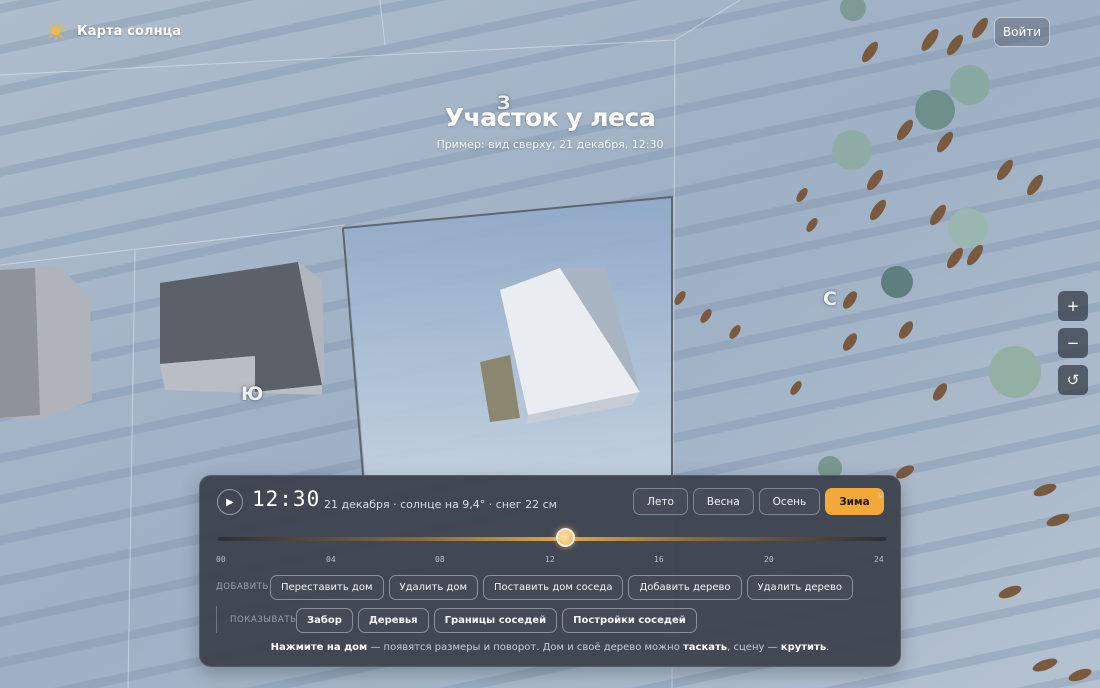  I want to click on play-icon: ▶, so click(230, 502).